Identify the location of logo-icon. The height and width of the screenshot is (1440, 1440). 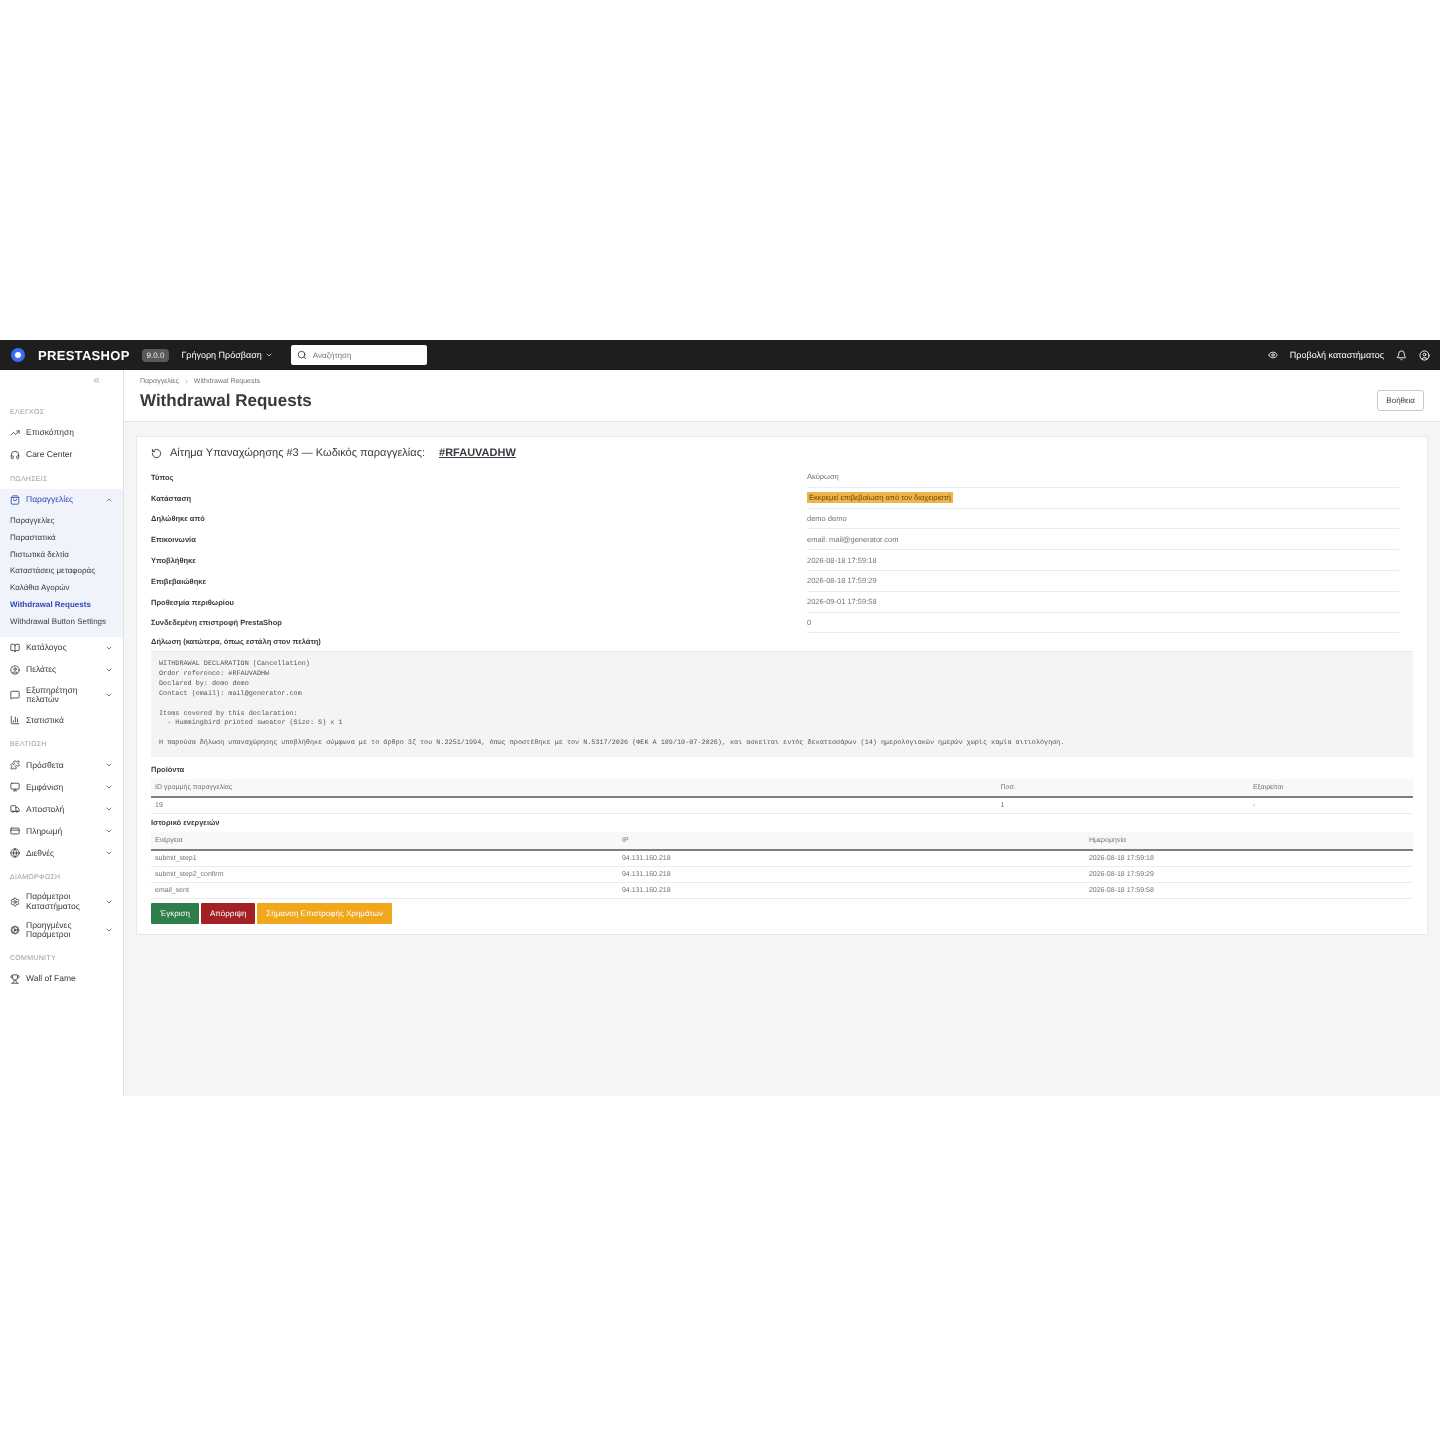
(18, 355).